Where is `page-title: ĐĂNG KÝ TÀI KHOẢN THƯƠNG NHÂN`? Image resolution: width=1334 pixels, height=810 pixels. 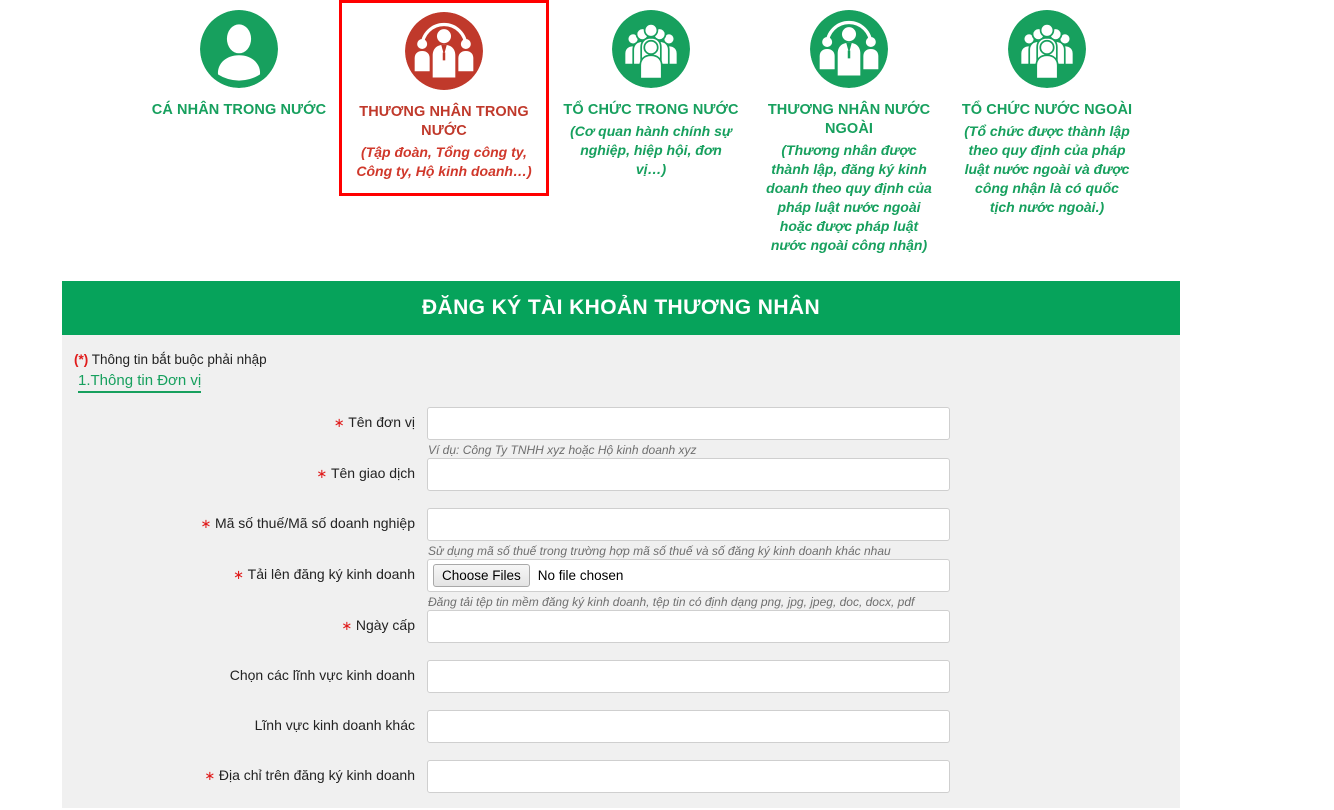 page-title: ĐĂNG KÝ TÀI KHOẢN THƯƠNG NHÂN is located at coordinates (621, 307).